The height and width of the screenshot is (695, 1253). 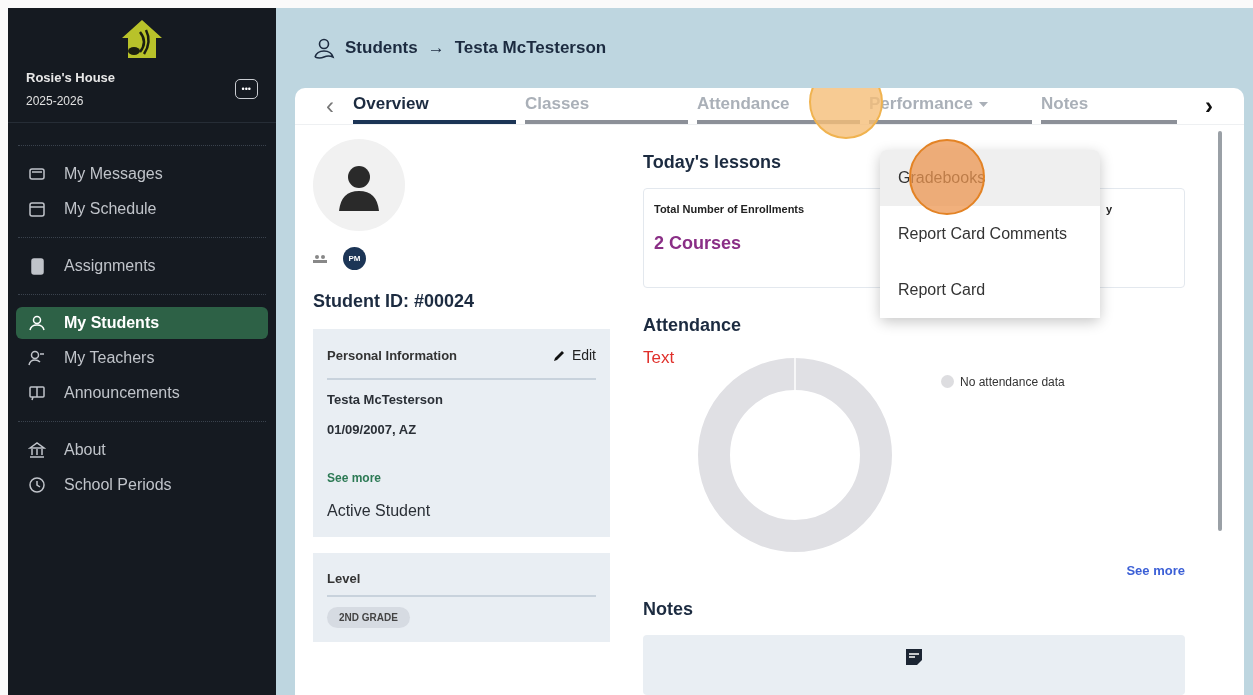 What do you see at coordinates (914, 657) in the screenshot?
I see `note-icon` at bounding box center [914, 657].